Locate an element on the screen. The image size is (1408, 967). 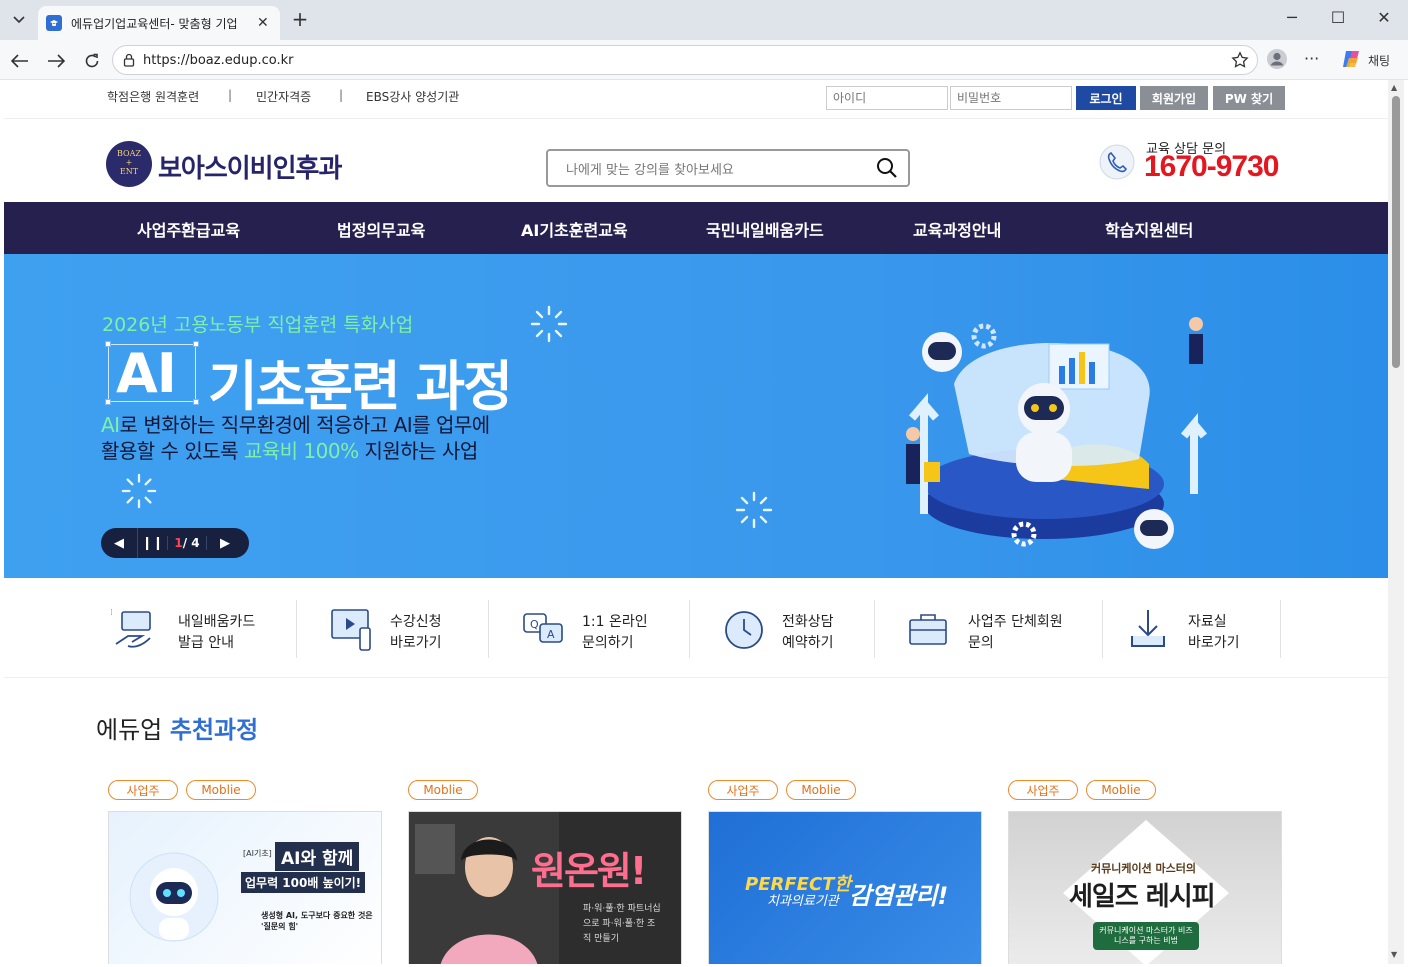
util-link-credit-bank: 학점은행 원격훈련 is located at coordinates (153, 96).